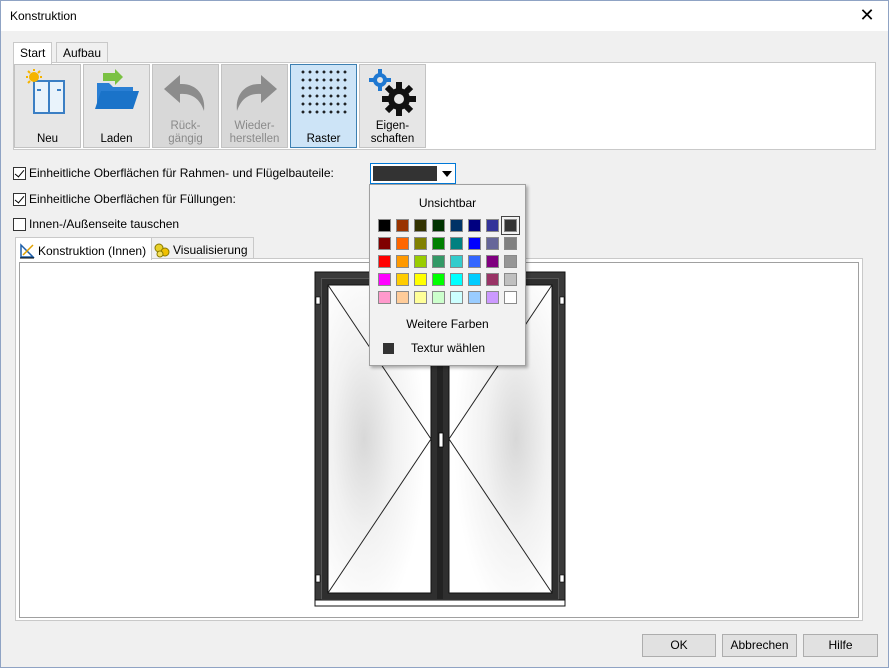 This screenshot has width=889, height=668. Describe the element at coordinates (448, 348) in the screenshot. I see `texture-label: Textur wählen` at that location.